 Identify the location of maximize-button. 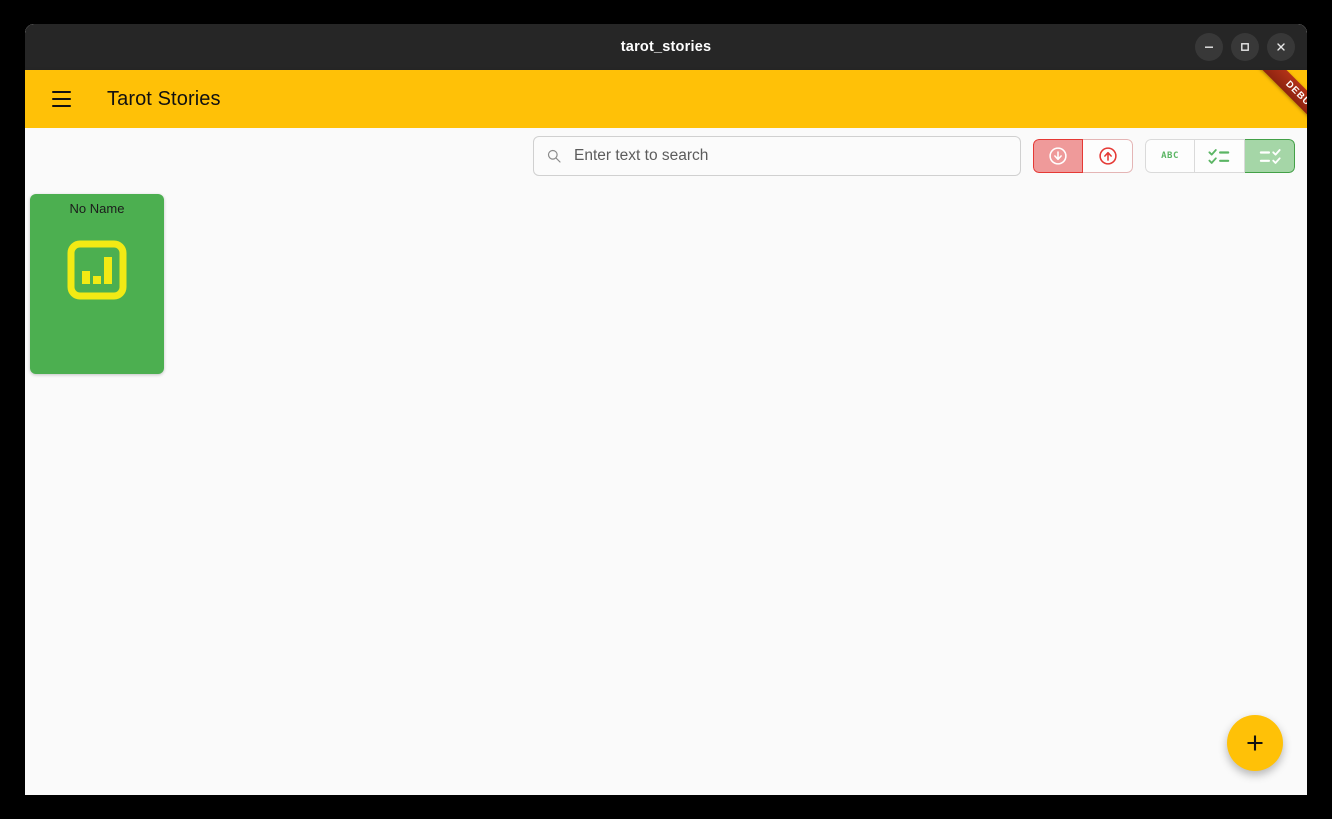
(1245, 47).